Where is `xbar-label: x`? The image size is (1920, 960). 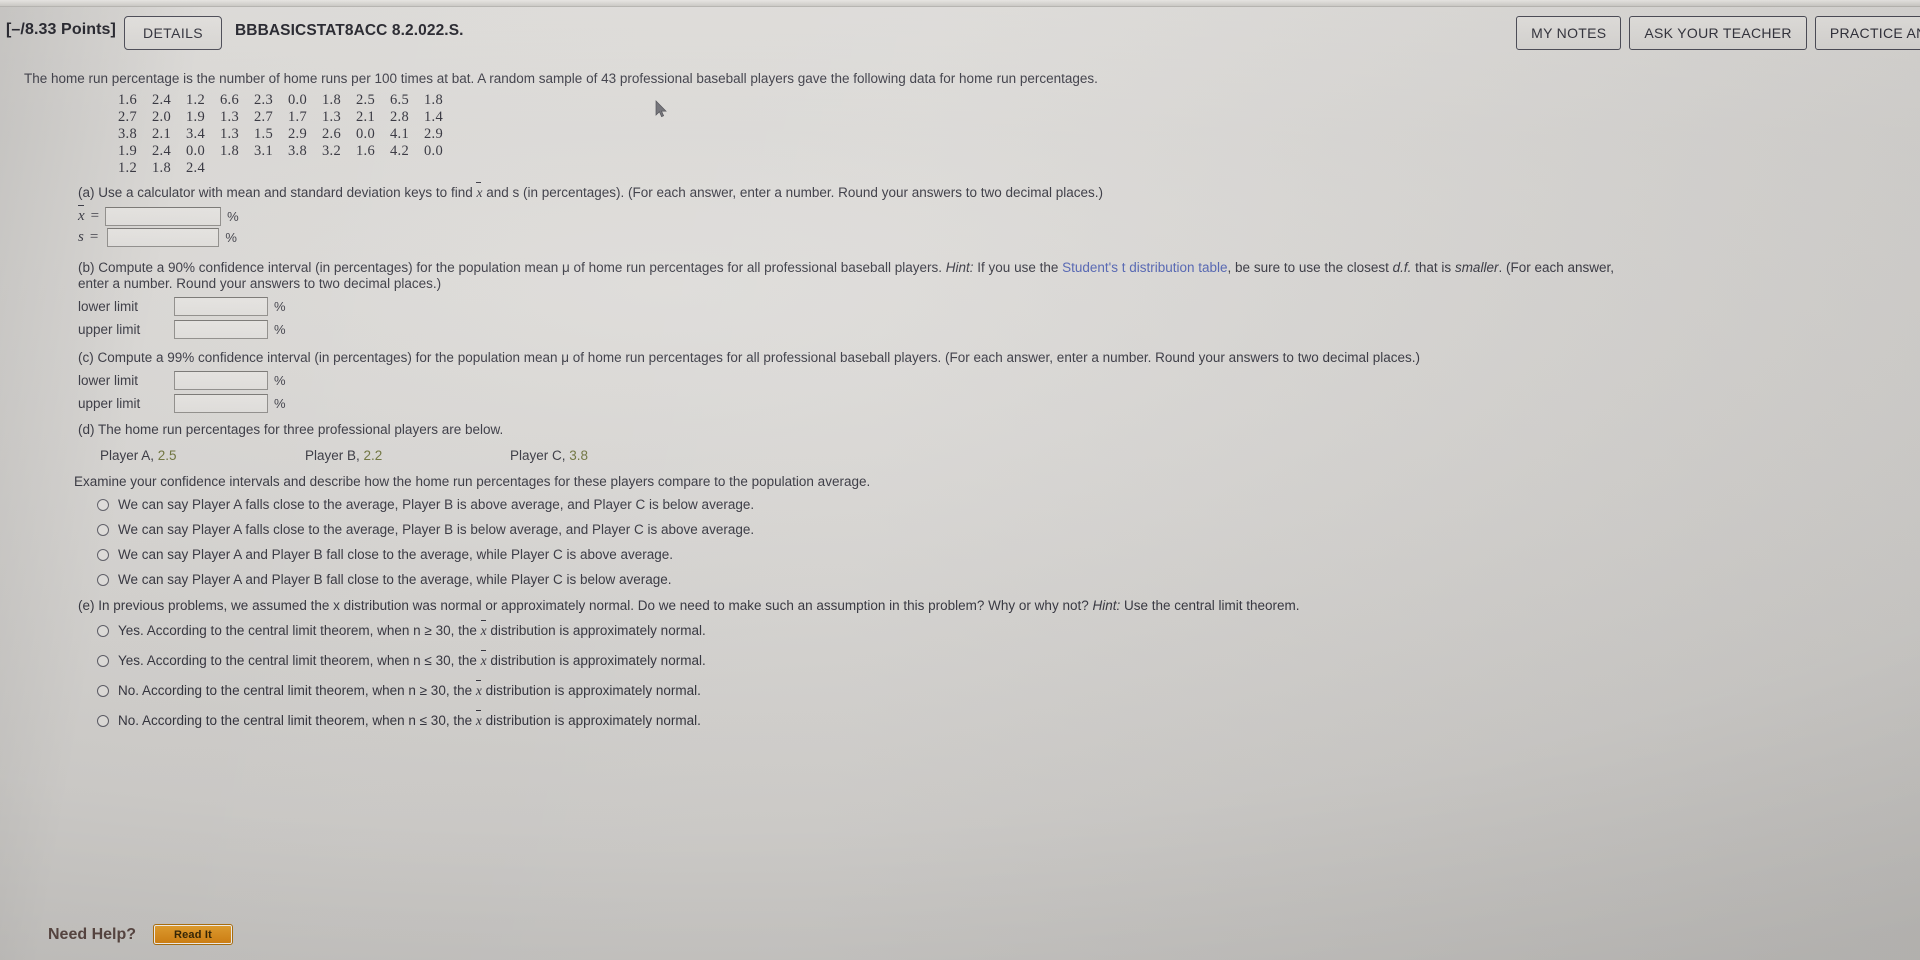 xbar-label: x is located at coordinates (81, 214).